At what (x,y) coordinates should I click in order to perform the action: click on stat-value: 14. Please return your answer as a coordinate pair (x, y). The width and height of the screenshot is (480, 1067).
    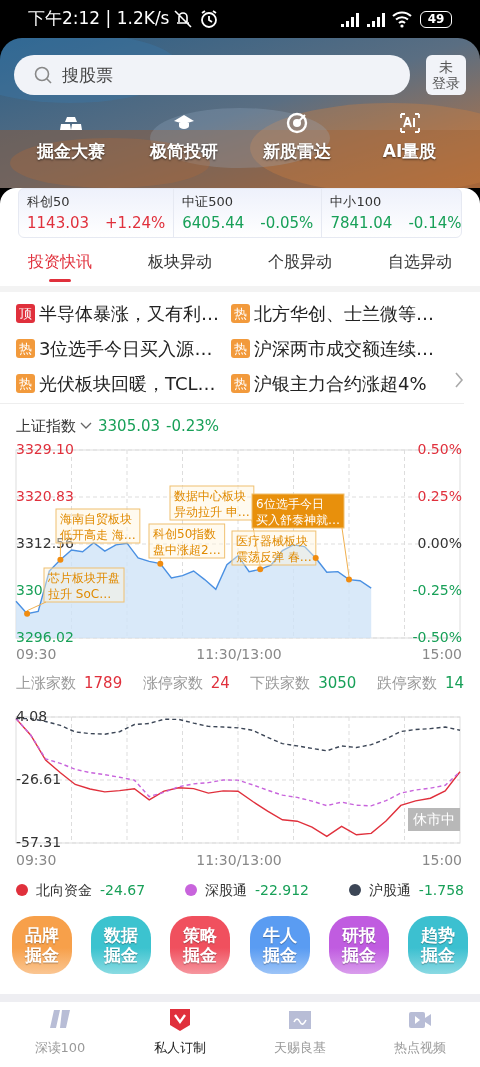
    Looking at the image, I should click on (454, 683).